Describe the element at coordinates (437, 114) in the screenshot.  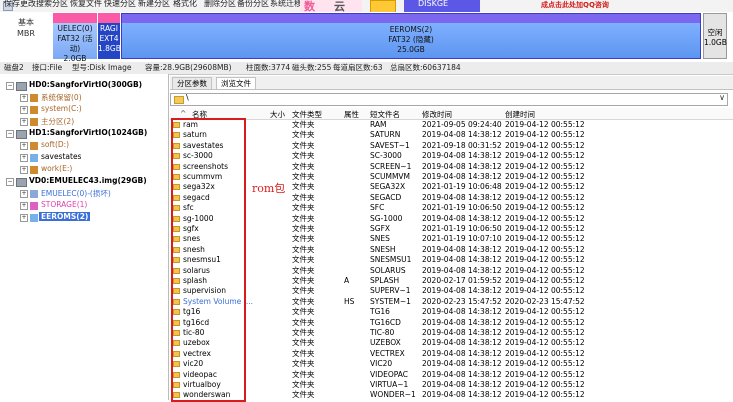
I see `column-modified: 修改时间` at that location.